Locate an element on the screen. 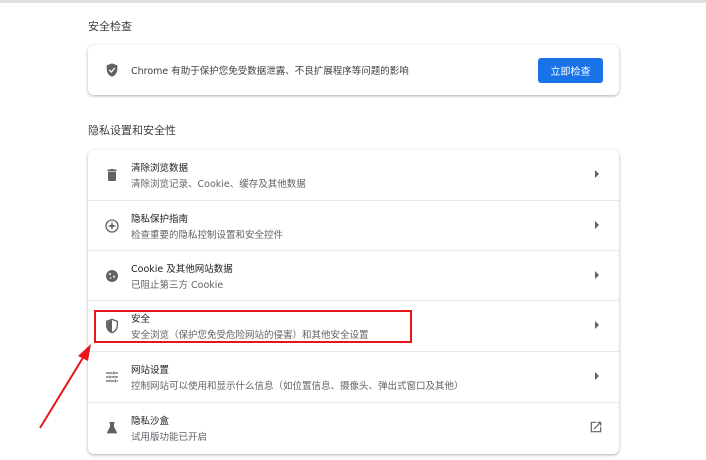  annotation-arrow-icon is located at coordinates (65, 386).